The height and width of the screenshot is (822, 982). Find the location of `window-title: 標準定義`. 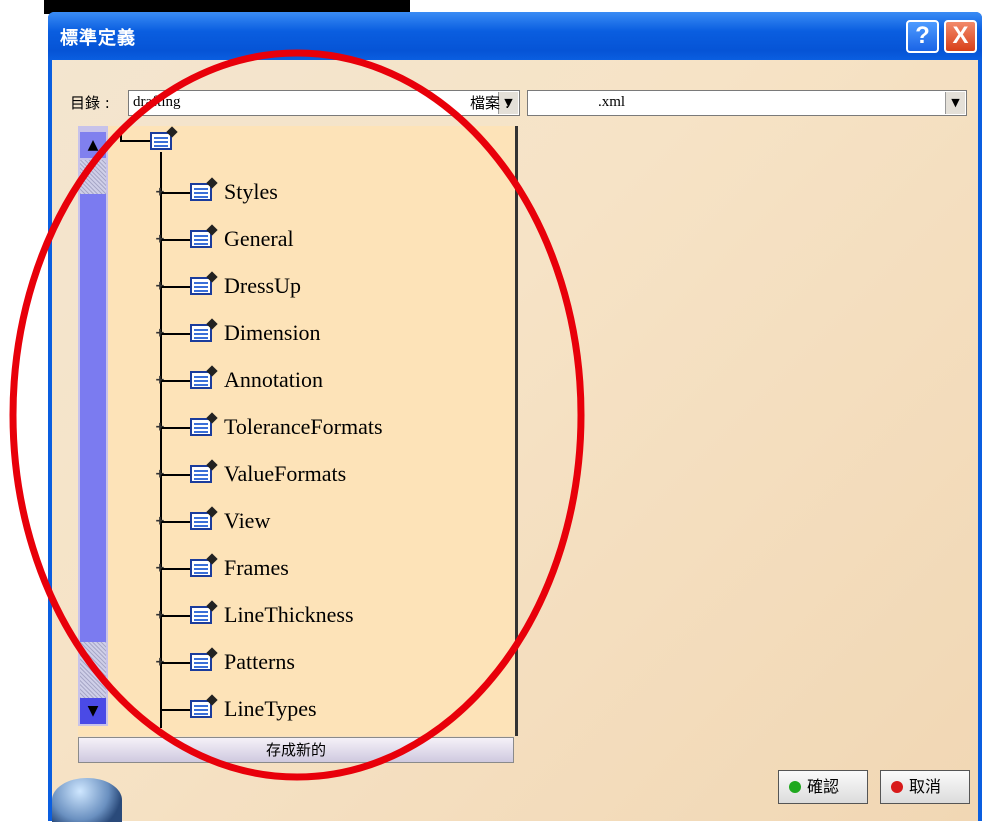

window-title: 標準定義 is located at coordinates (98, 38).